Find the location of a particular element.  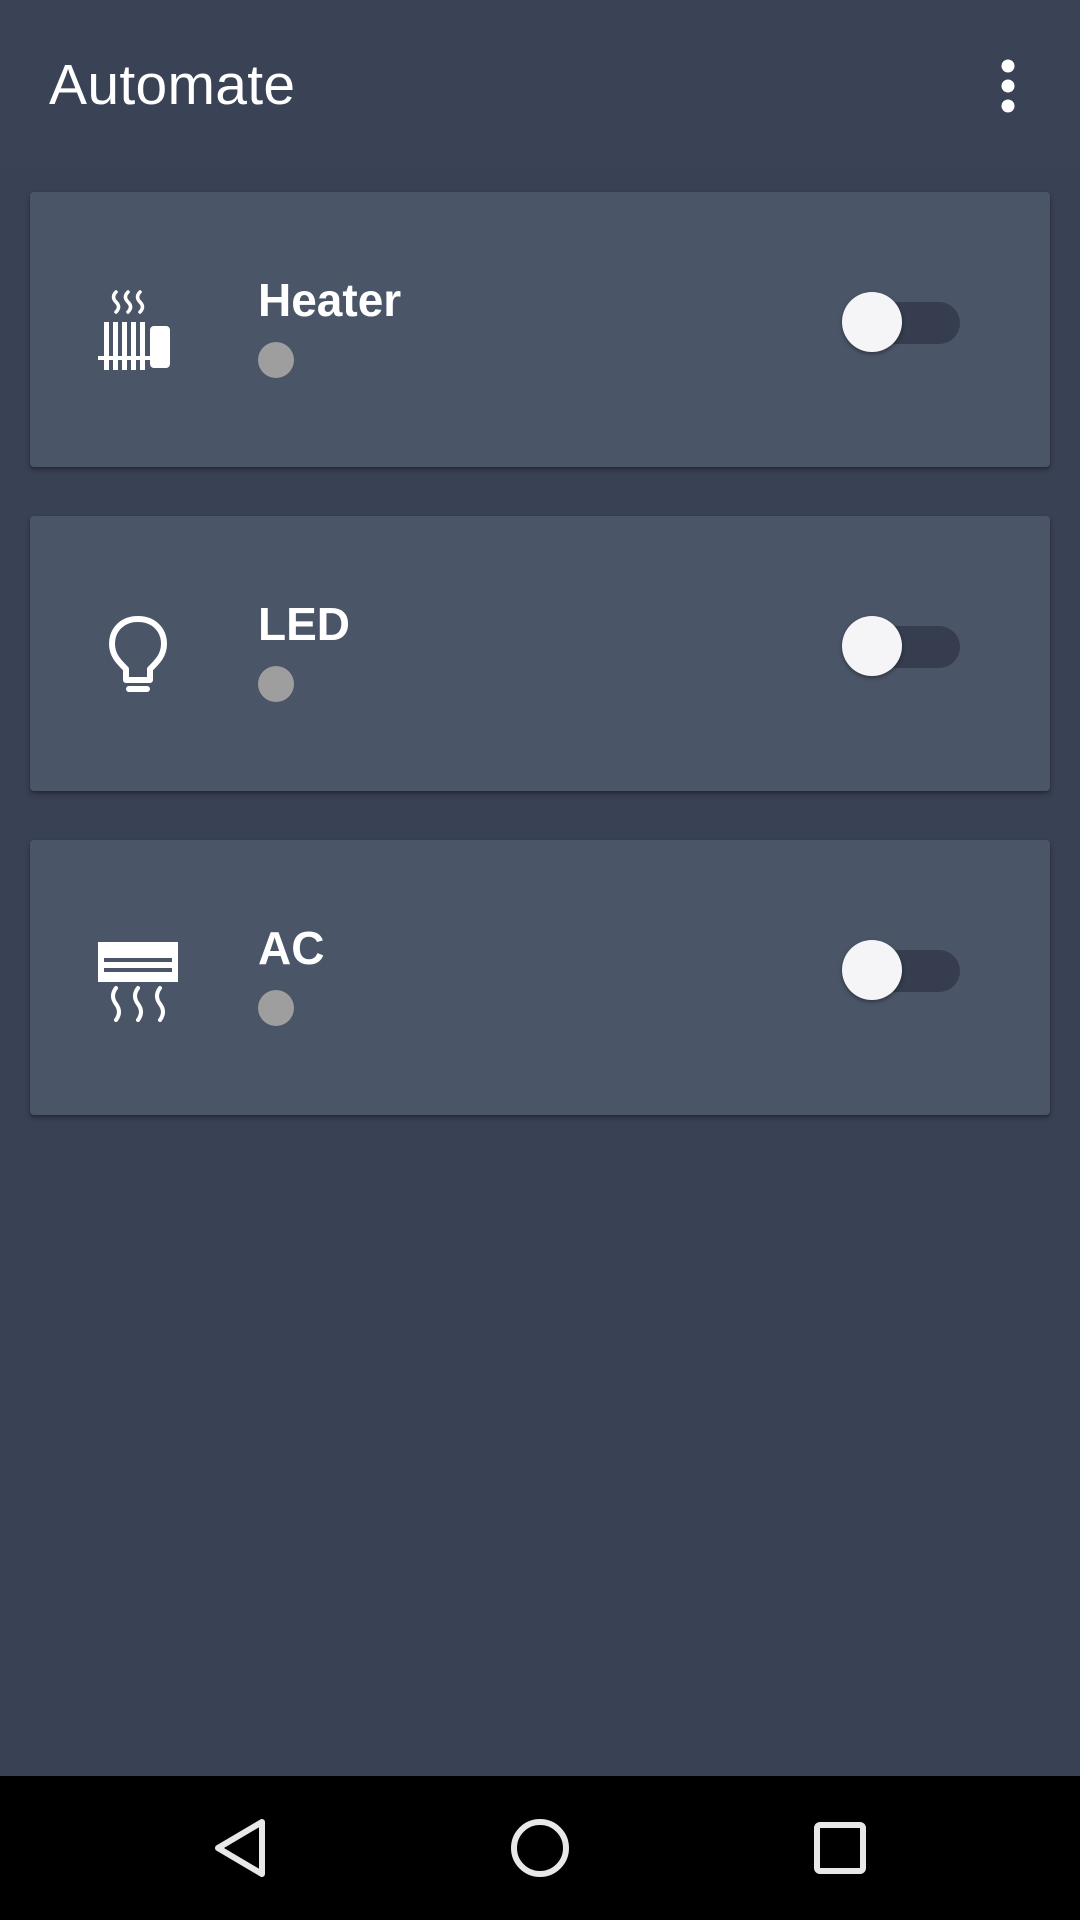

overflow-menu-button is located at coordinates (1008, 86).